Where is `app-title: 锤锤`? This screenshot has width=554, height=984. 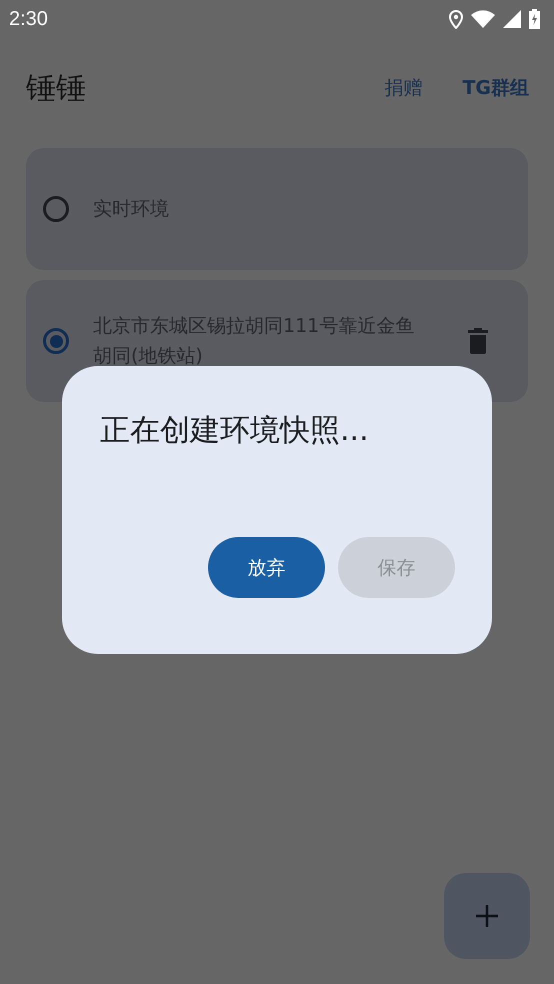 app-title: 锤锤 is located at coordinates (56, 89).